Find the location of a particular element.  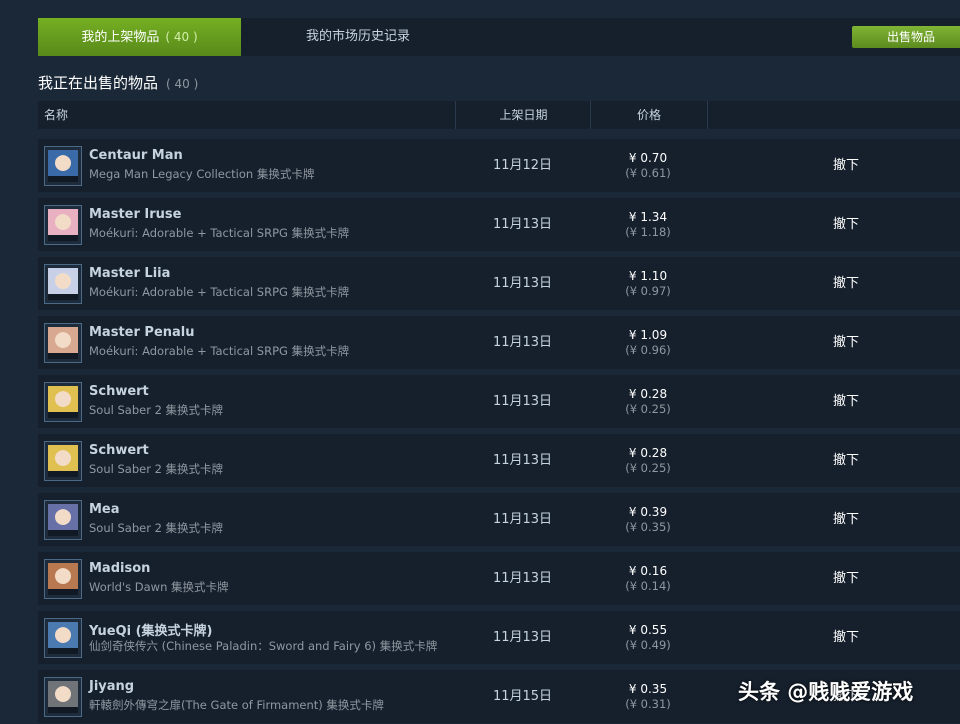

listing-date: 11月12日 is located at coordinates (522, 165).